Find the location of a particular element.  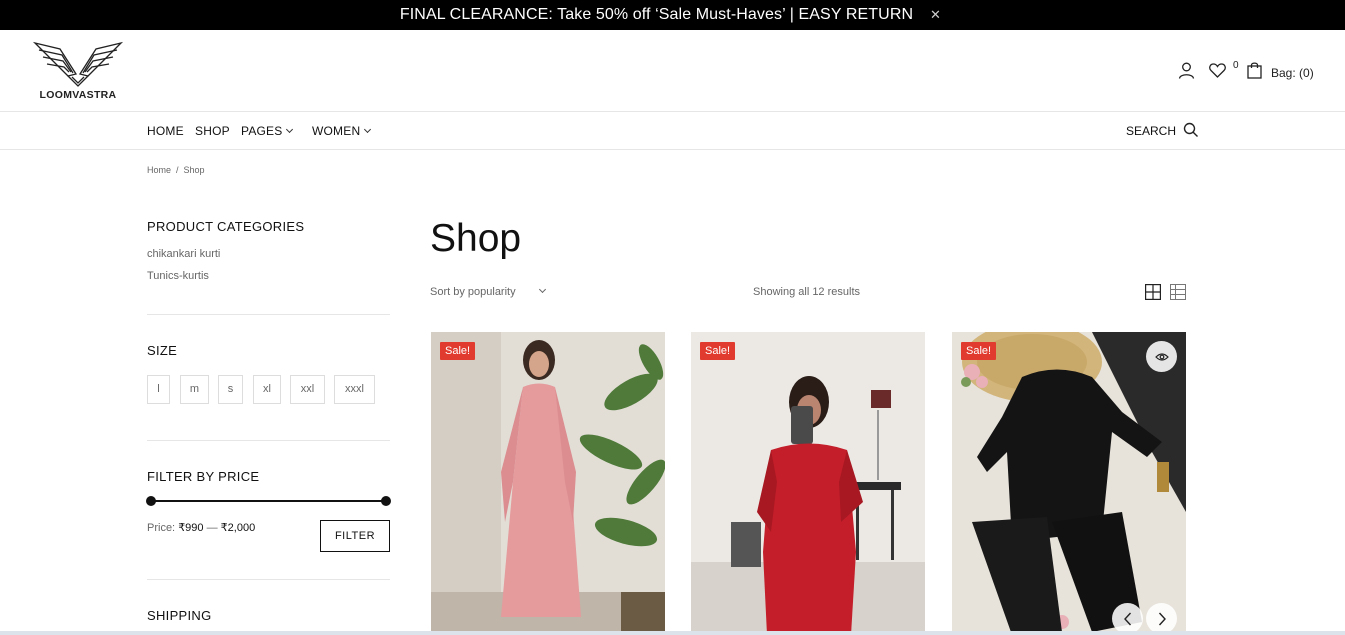

red-kurti-photo is located at coordinates (808, 483).